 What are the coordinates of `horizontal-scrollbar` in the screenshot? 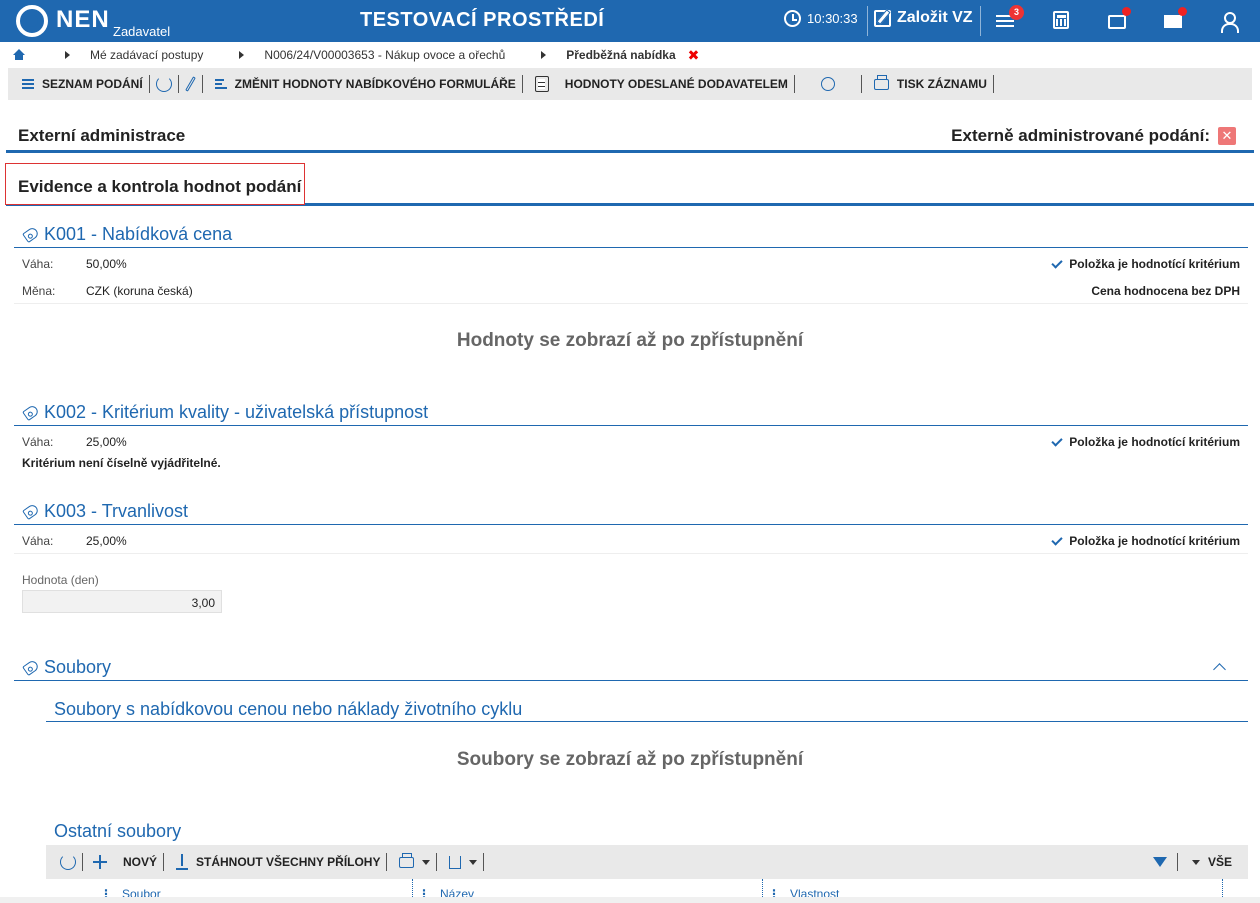 It's located at (630, 900).